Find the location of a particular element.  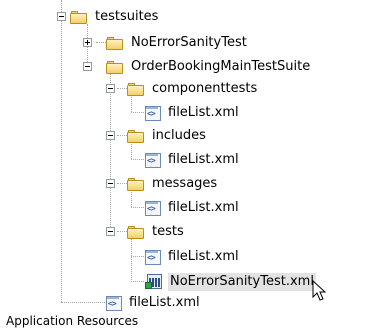

tree-item-order-booking-main-test-suite: OrderBookingMainTestSuite is located at coordinates (209, 67).